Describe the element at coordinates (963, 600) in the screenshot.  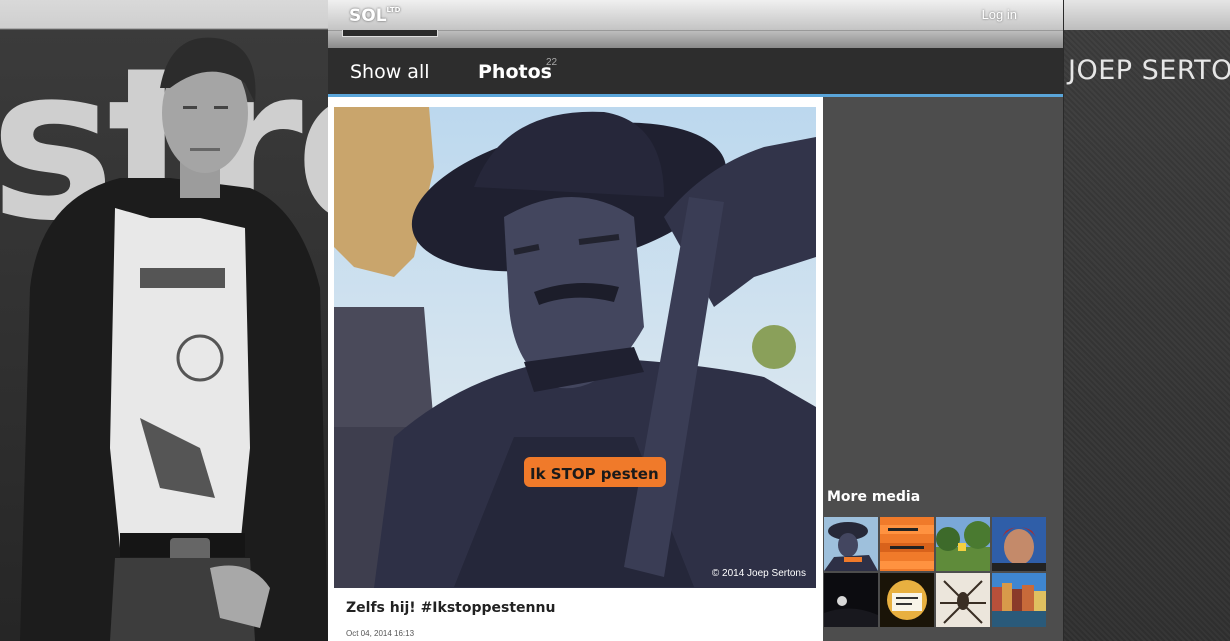
I see `spider-thumbnail` at that location.